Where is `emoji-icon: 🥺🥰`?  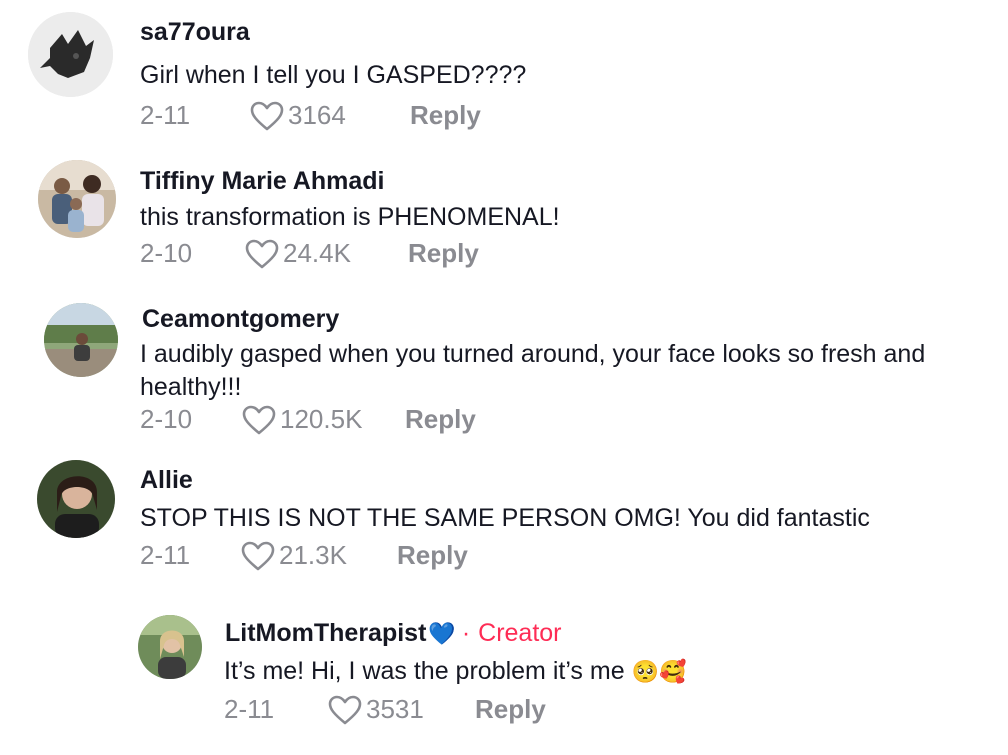
emoji-icon: 🥺🥰 is located at coordinates (659, 671).